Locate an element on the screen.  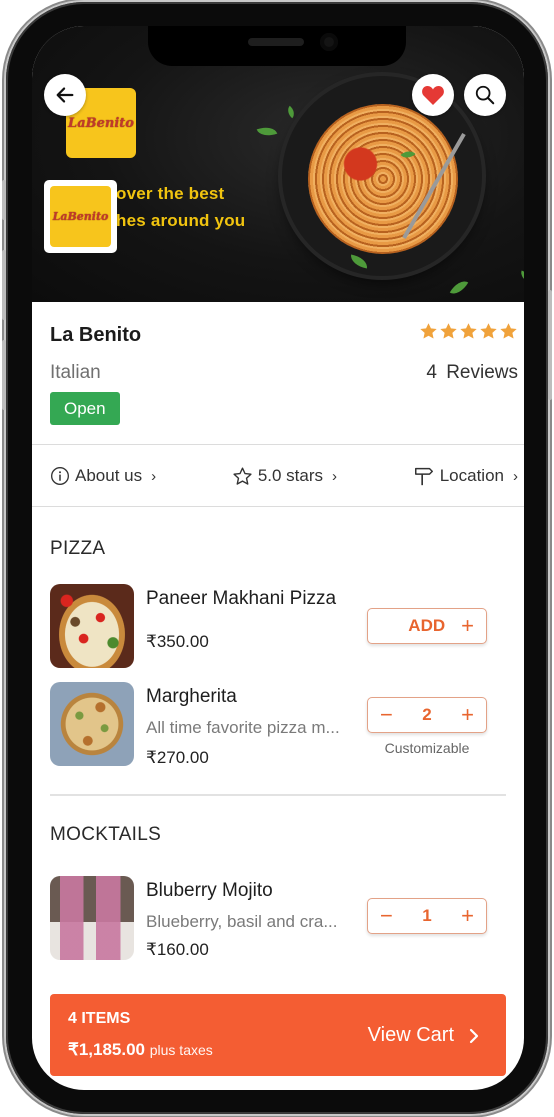
view-cart-bar: 4 ITEMS ₹1,185.00 plus taxes View Cart is located at coordinates (278, 1035).